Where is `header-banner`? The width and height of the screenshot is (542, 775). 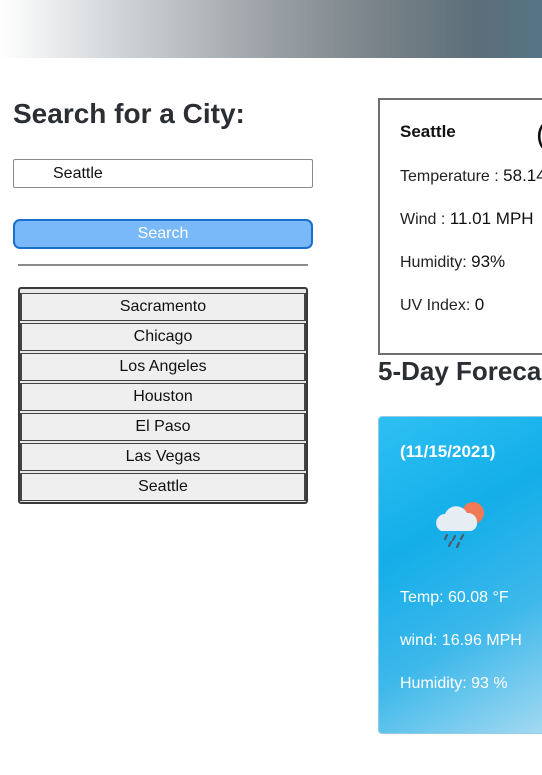
header-banner is located at coordinates (271, 29).